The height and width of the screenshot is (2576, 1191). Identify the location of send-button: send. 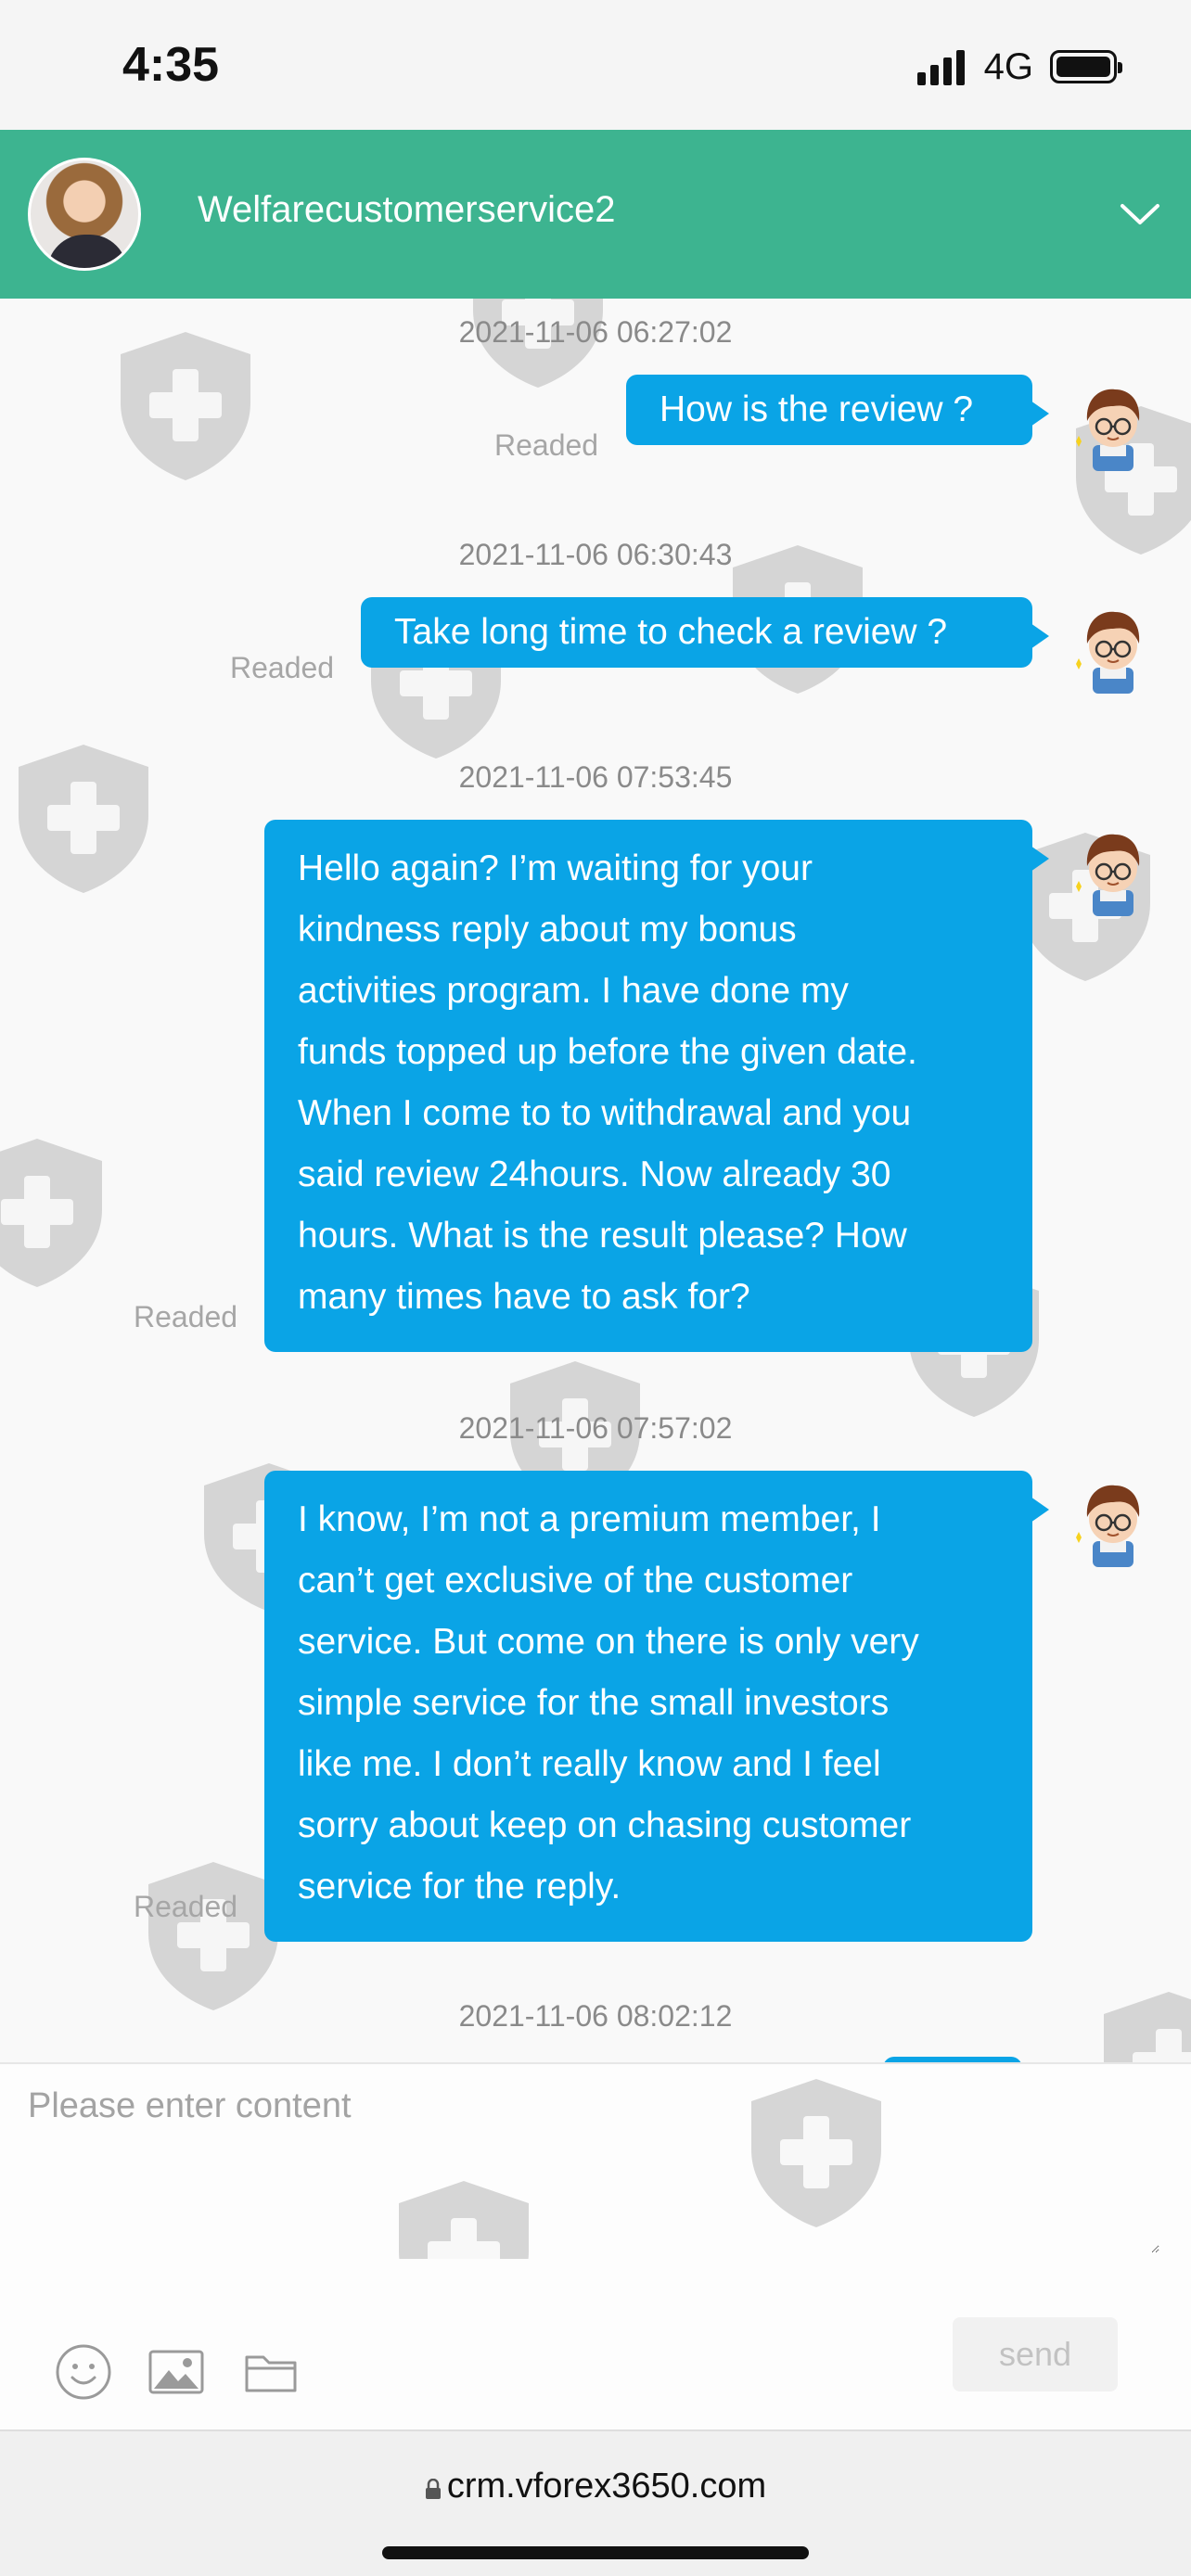
(1035, 2354).